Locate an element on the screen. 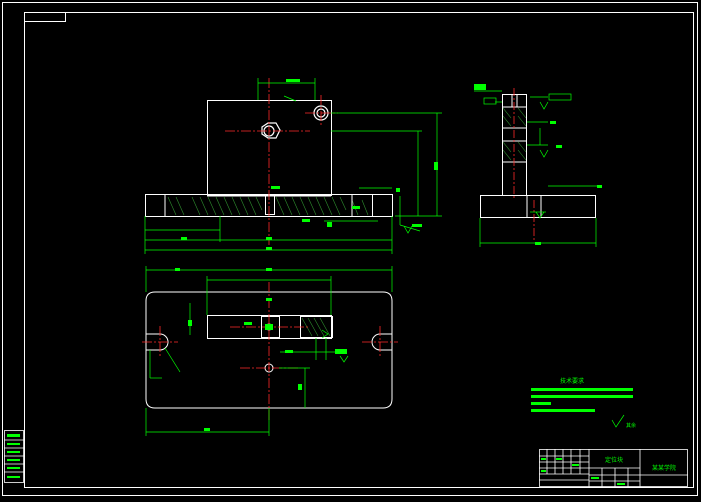 This screenshot has height=502, width=701. front-dimensions is located at coordinates (293, 166).